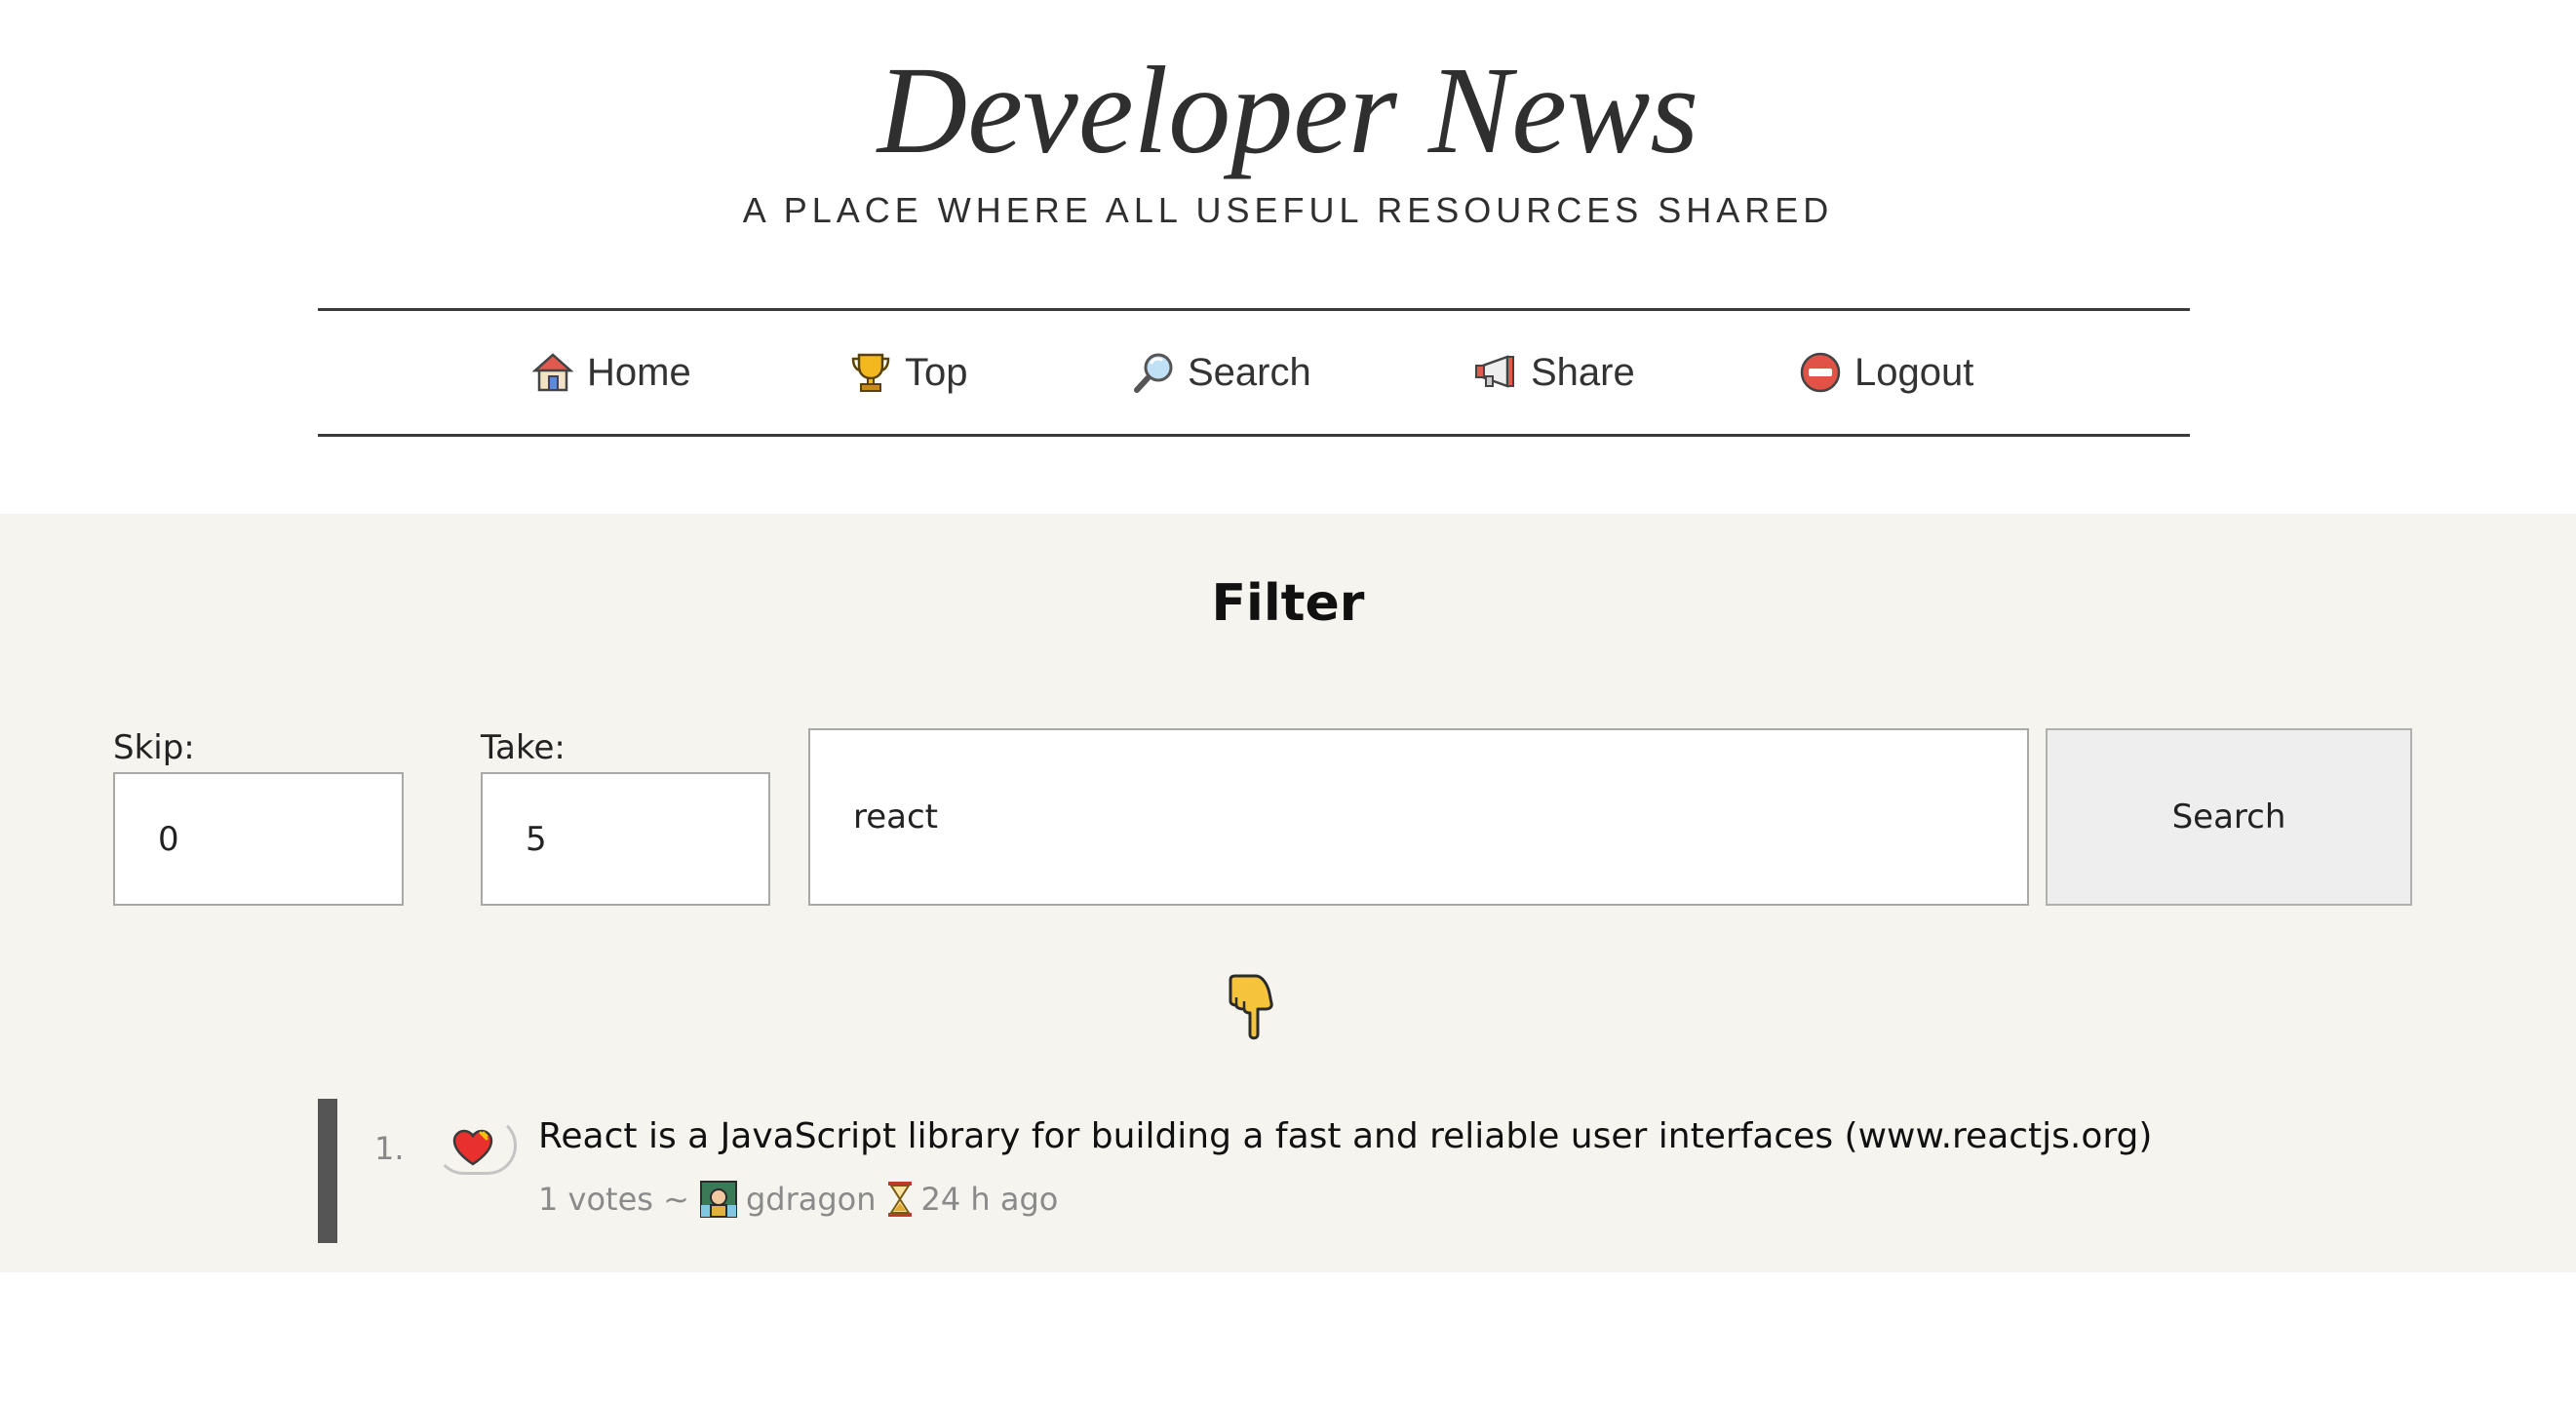  I want to click on house-icon, so click(552, 372).